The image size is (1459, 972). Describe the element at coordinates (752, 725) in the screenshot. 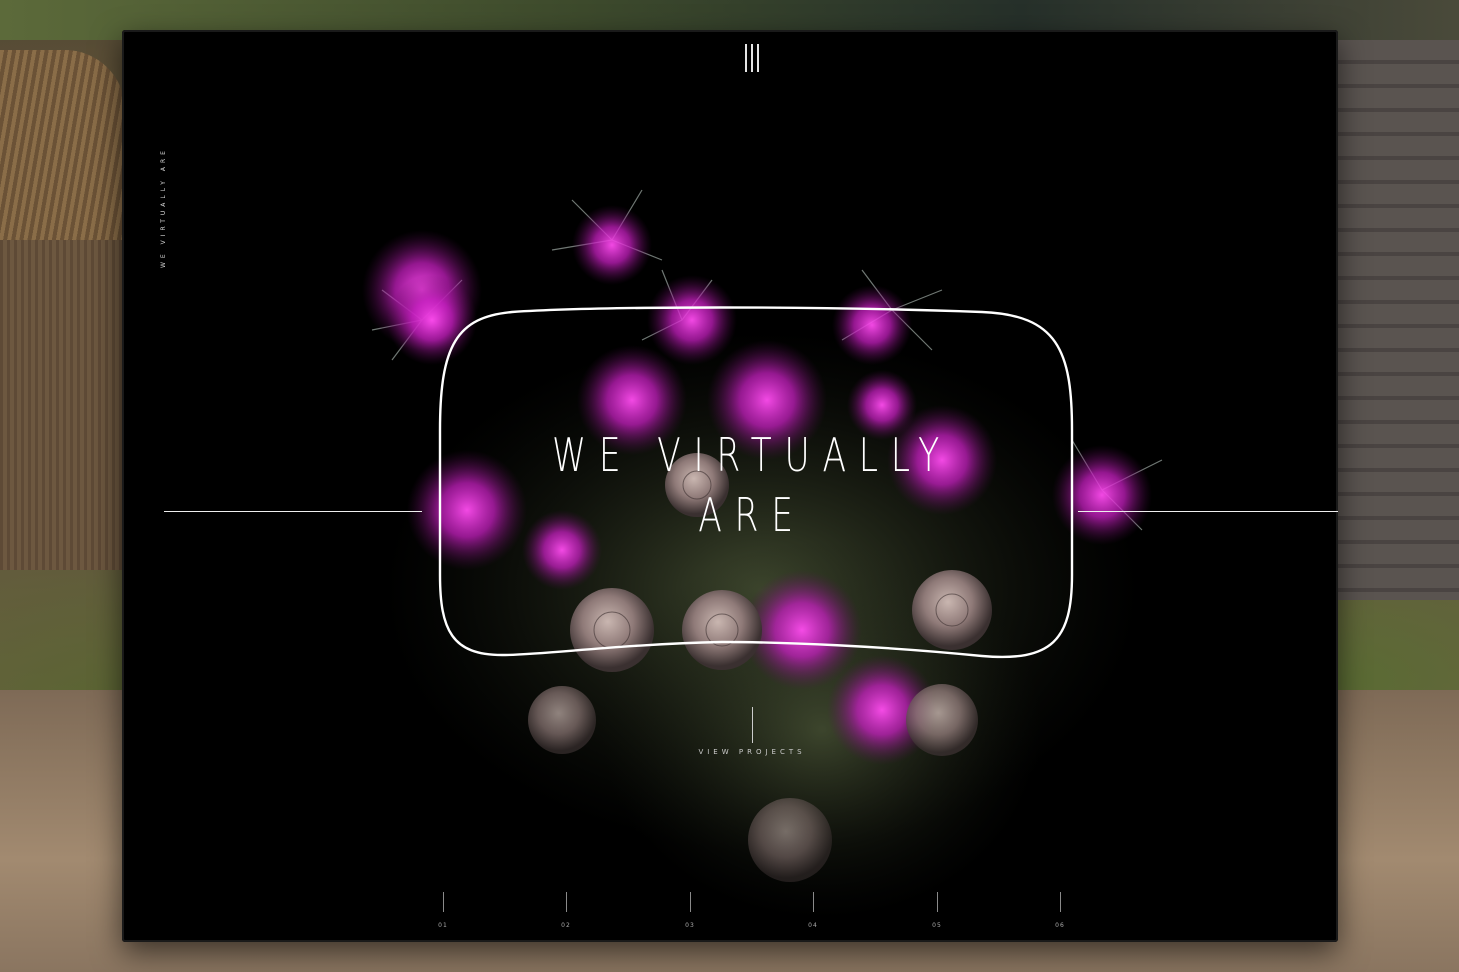

I see `cta-line` at that location.